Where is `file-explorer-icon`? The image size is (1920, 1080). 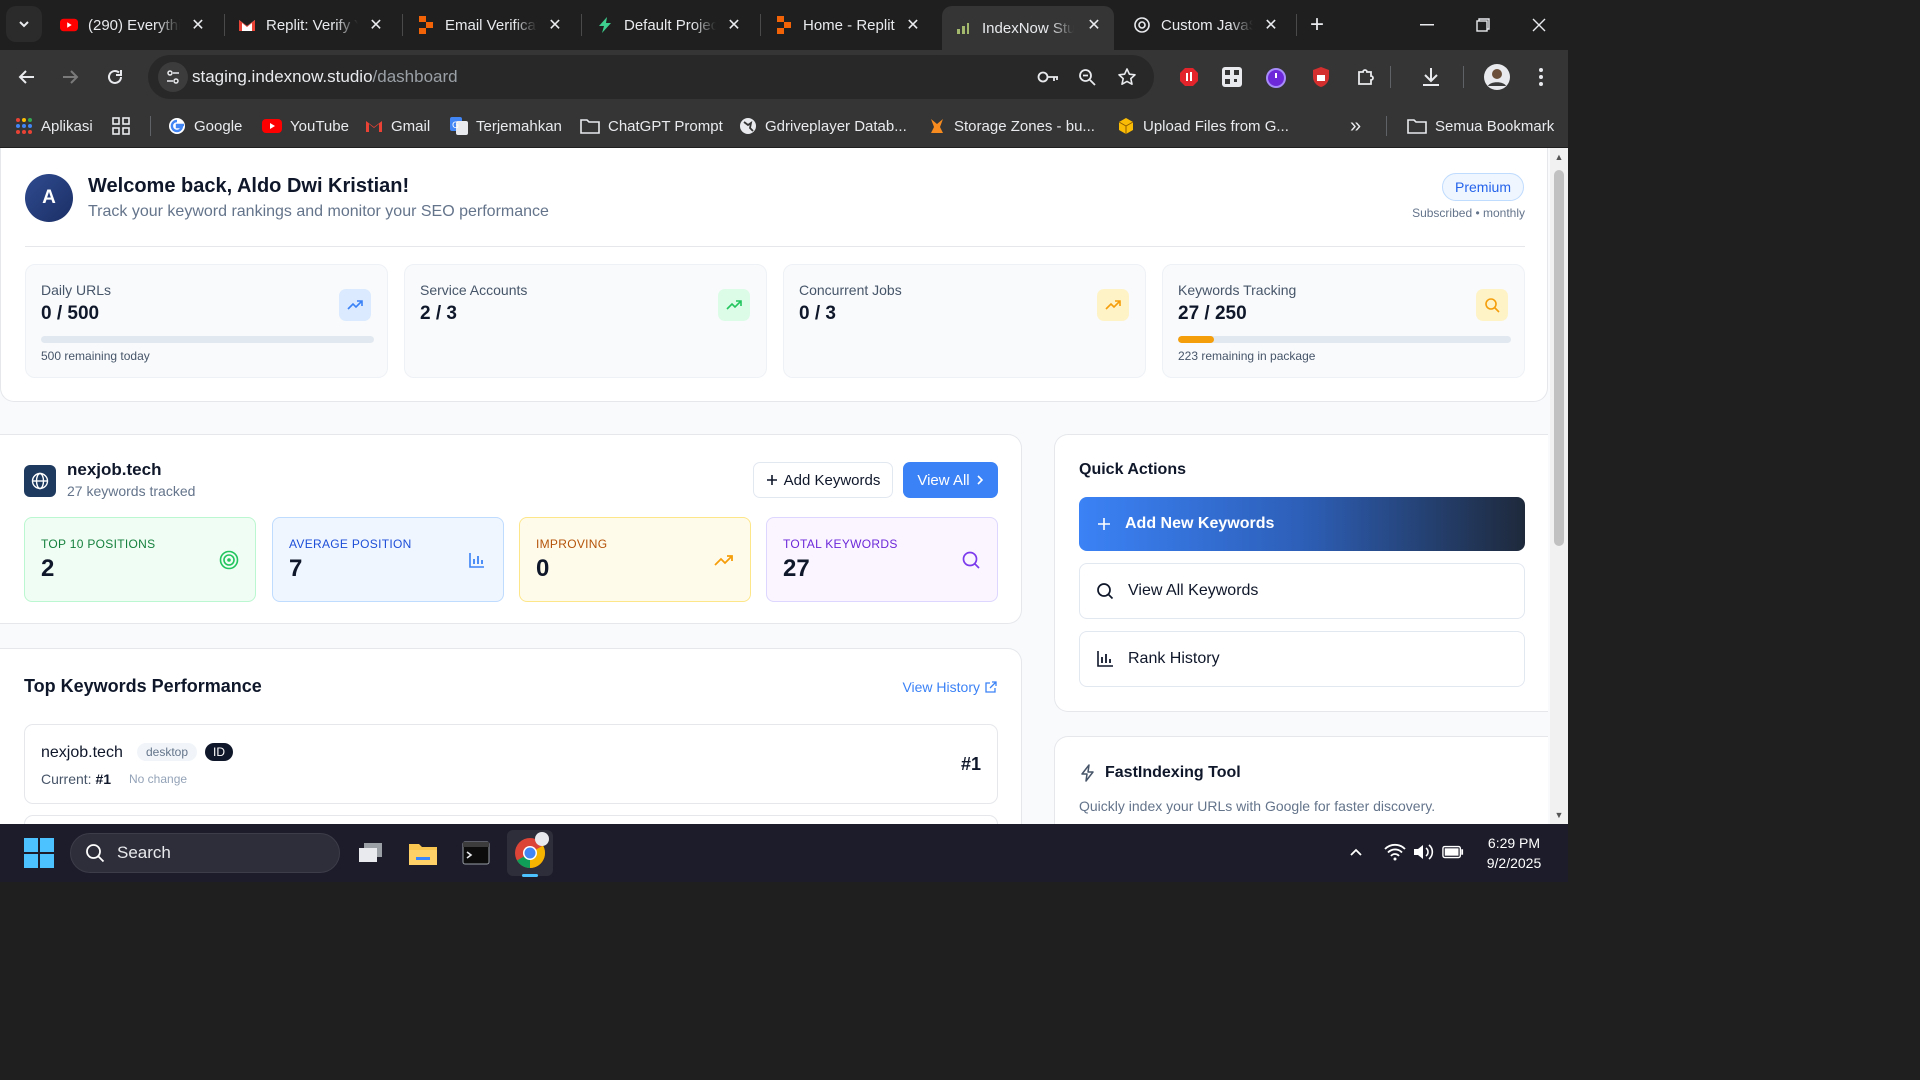
file-explorer-icon is located at coordinates (423, 853).